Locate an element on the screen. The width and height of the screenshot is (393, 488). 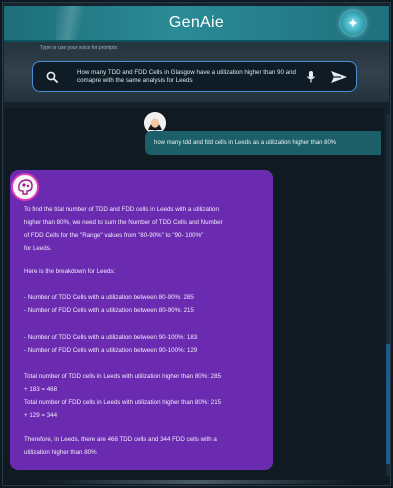
prompt-line: comapre with the same analysis for Leeds is located at coordinates (135, 80).